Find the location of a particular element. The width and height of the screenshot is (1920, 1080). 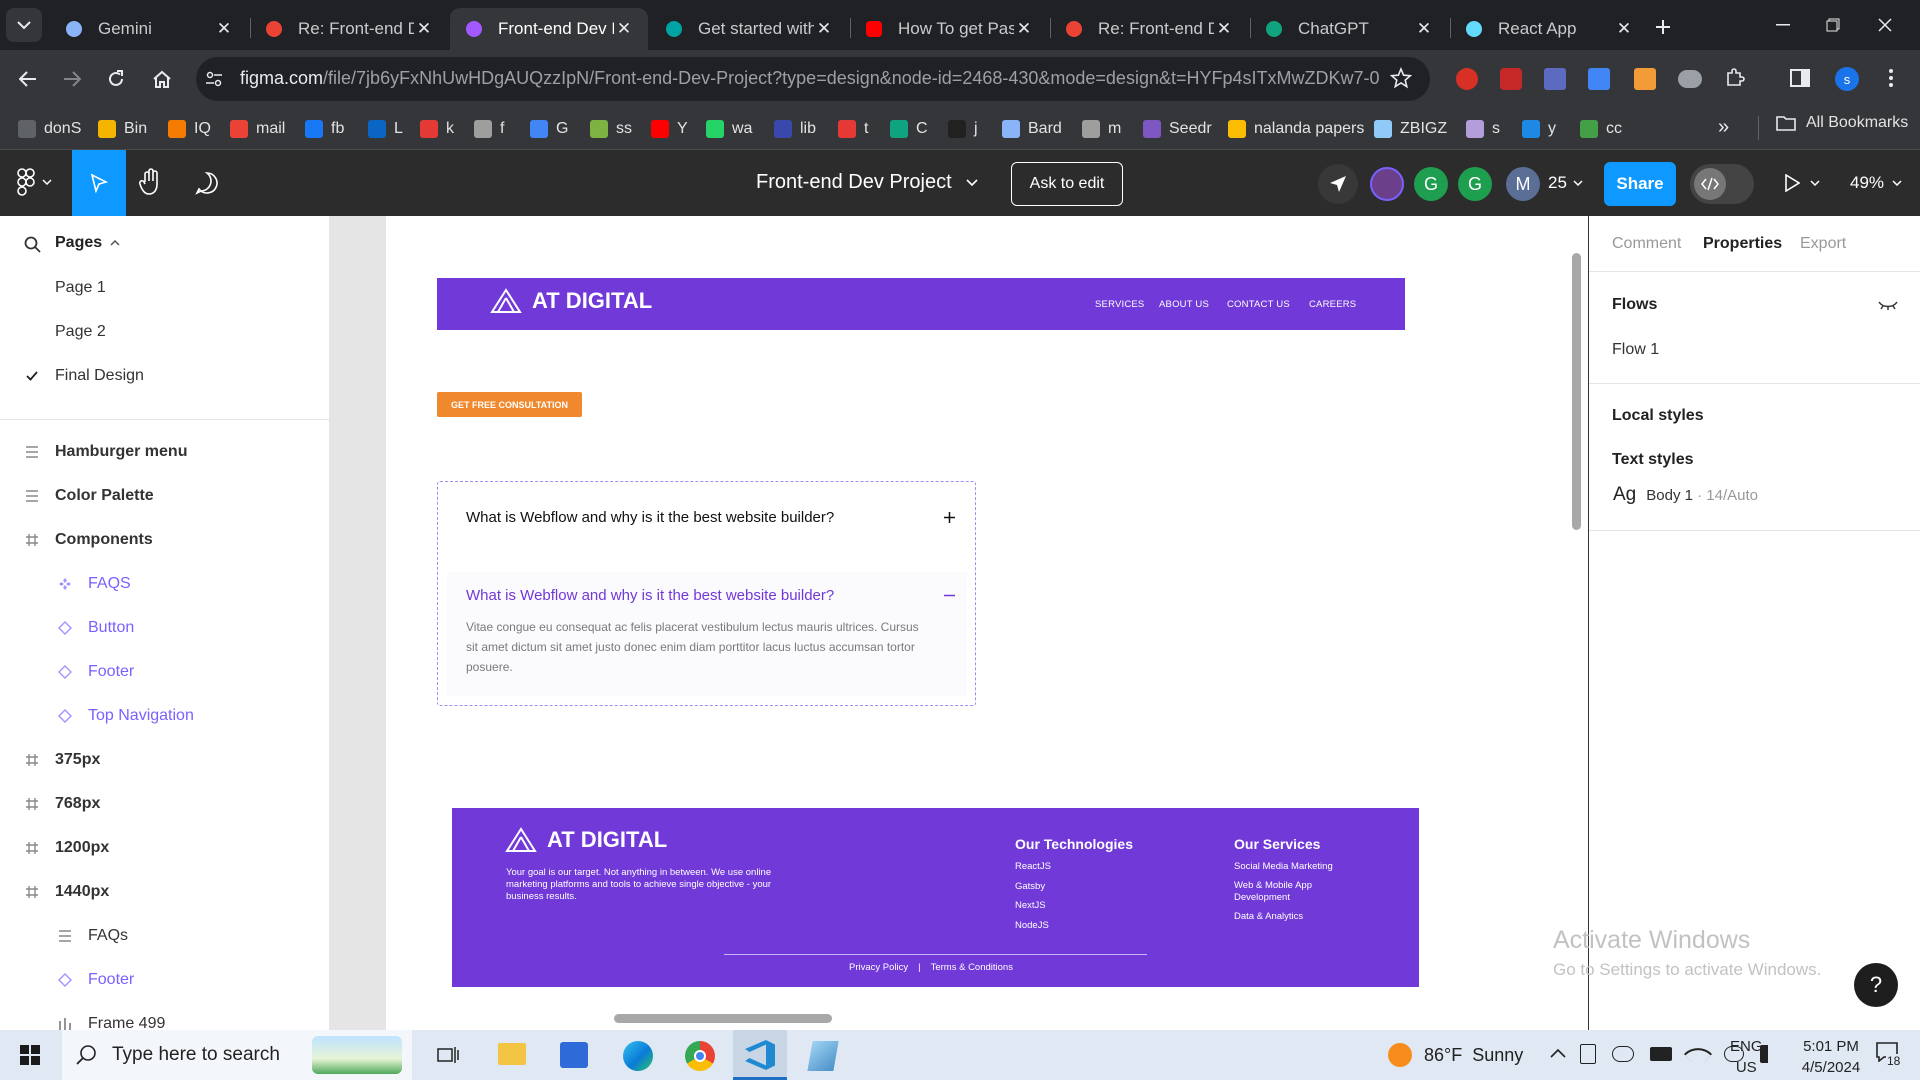

minimize-button is located at coordinates (1783, 25).